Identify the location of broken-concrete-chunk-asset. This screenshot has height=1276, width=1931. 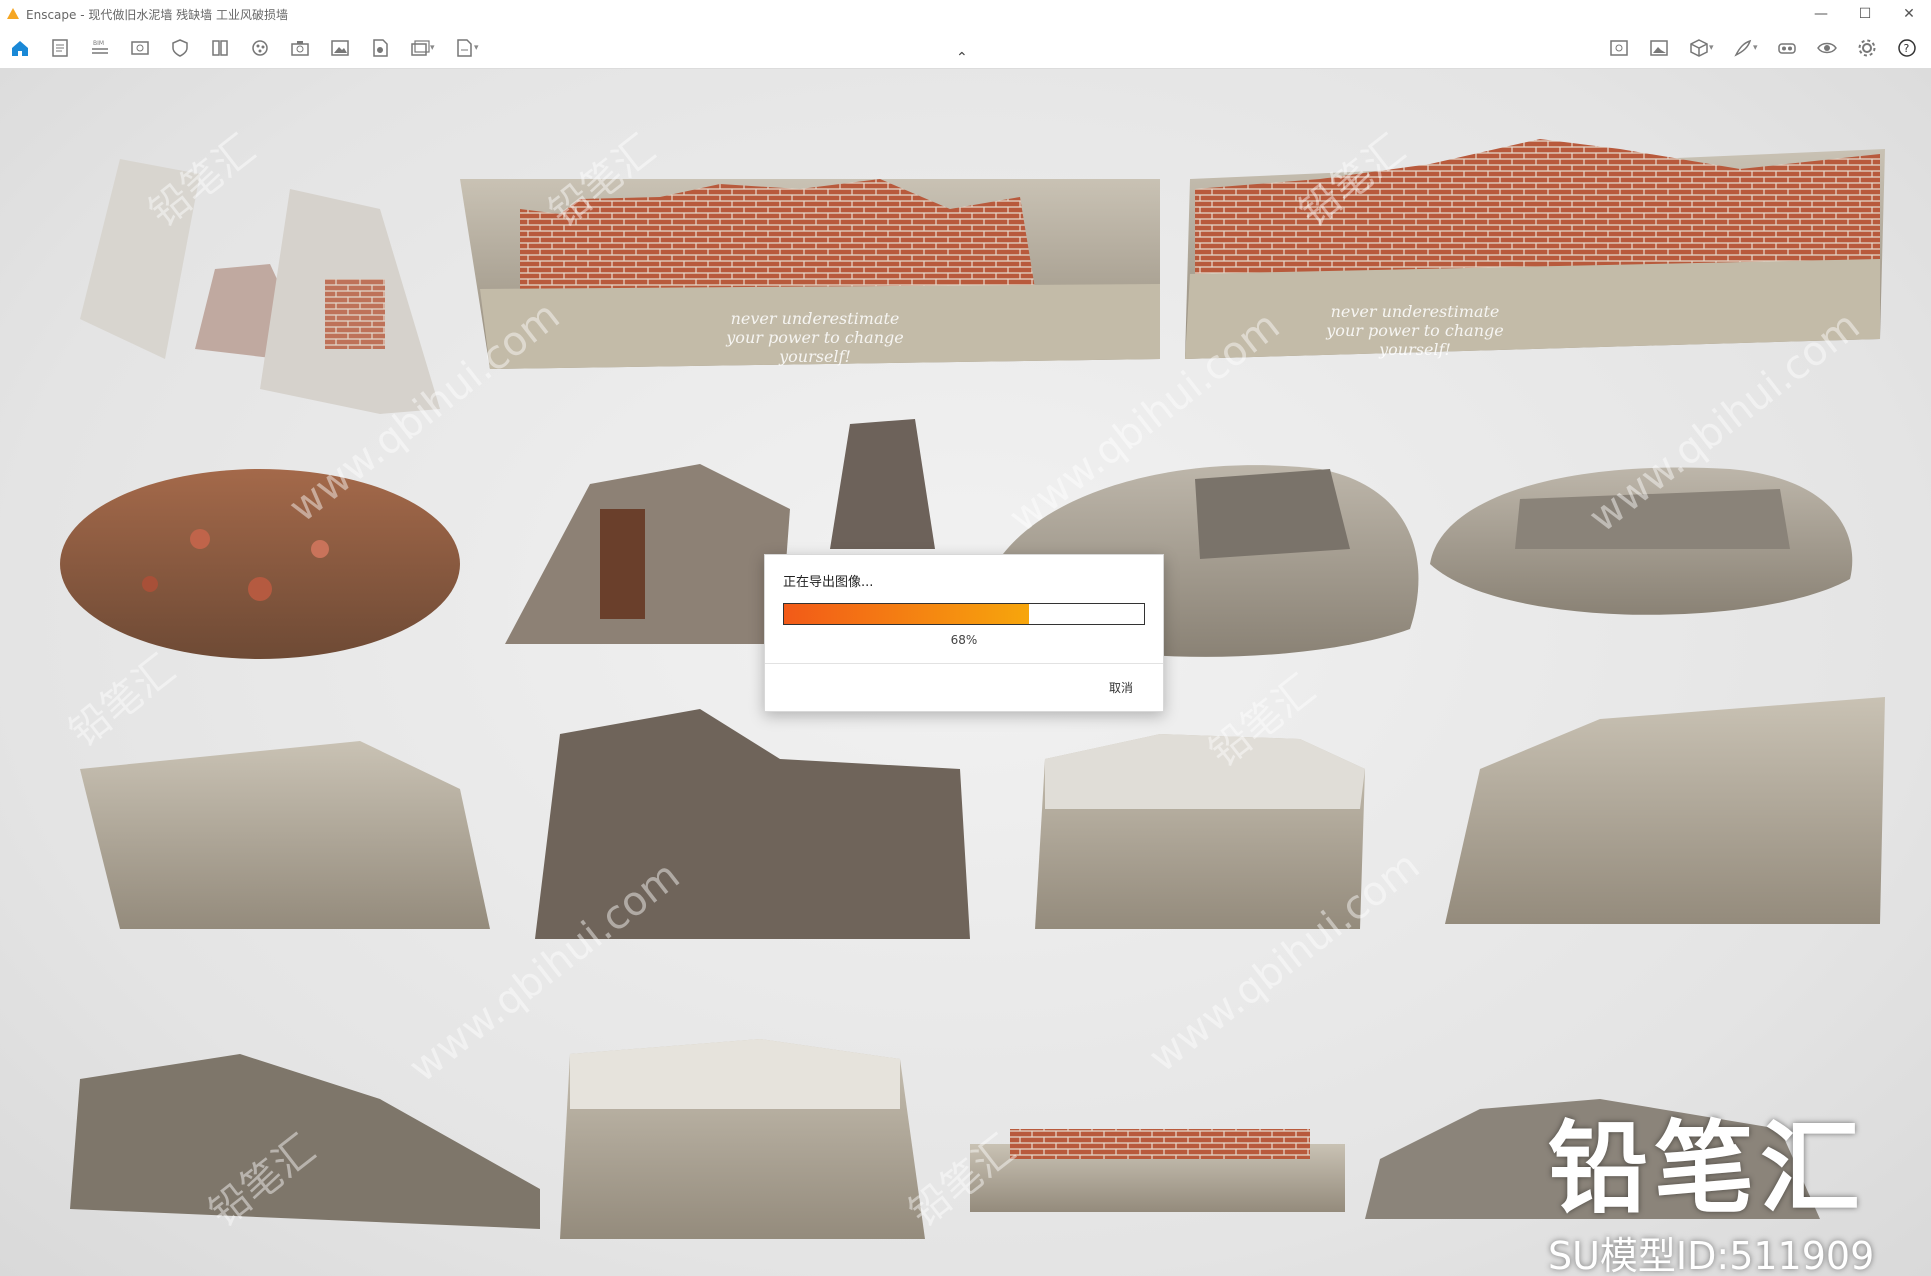
(647, 554).